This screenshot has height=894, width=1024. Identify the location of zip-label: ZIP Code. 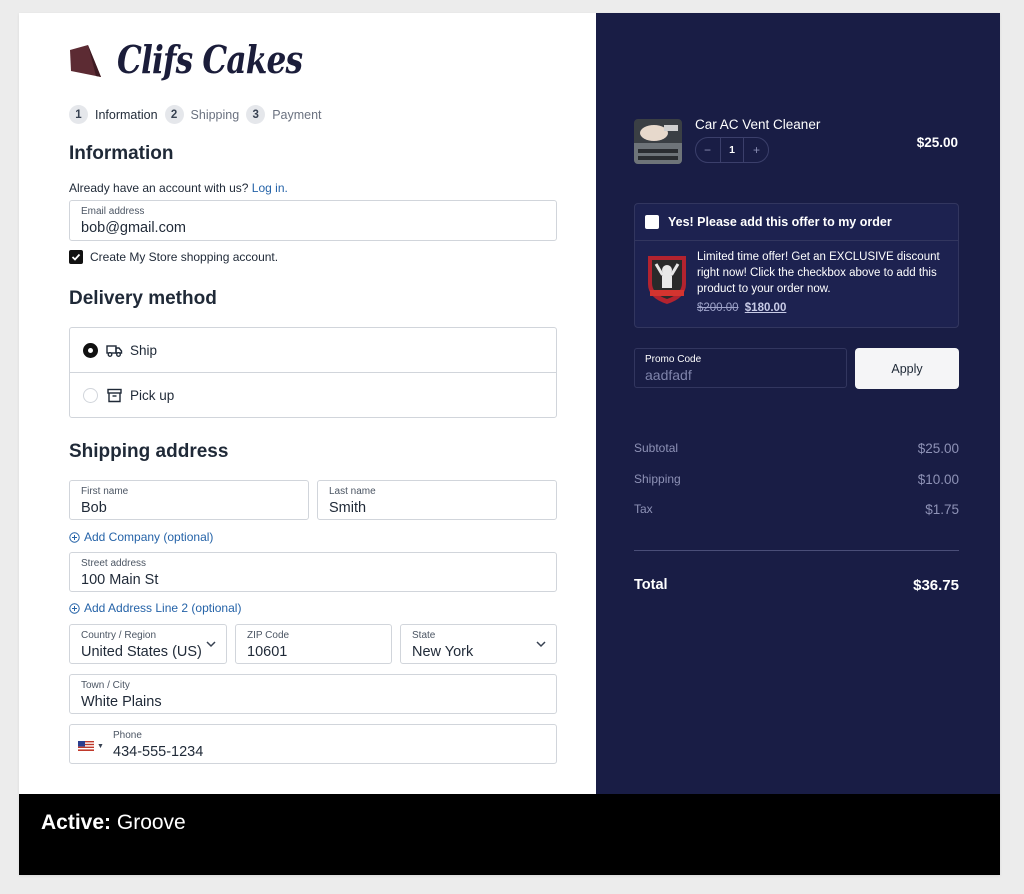
(268, 635).